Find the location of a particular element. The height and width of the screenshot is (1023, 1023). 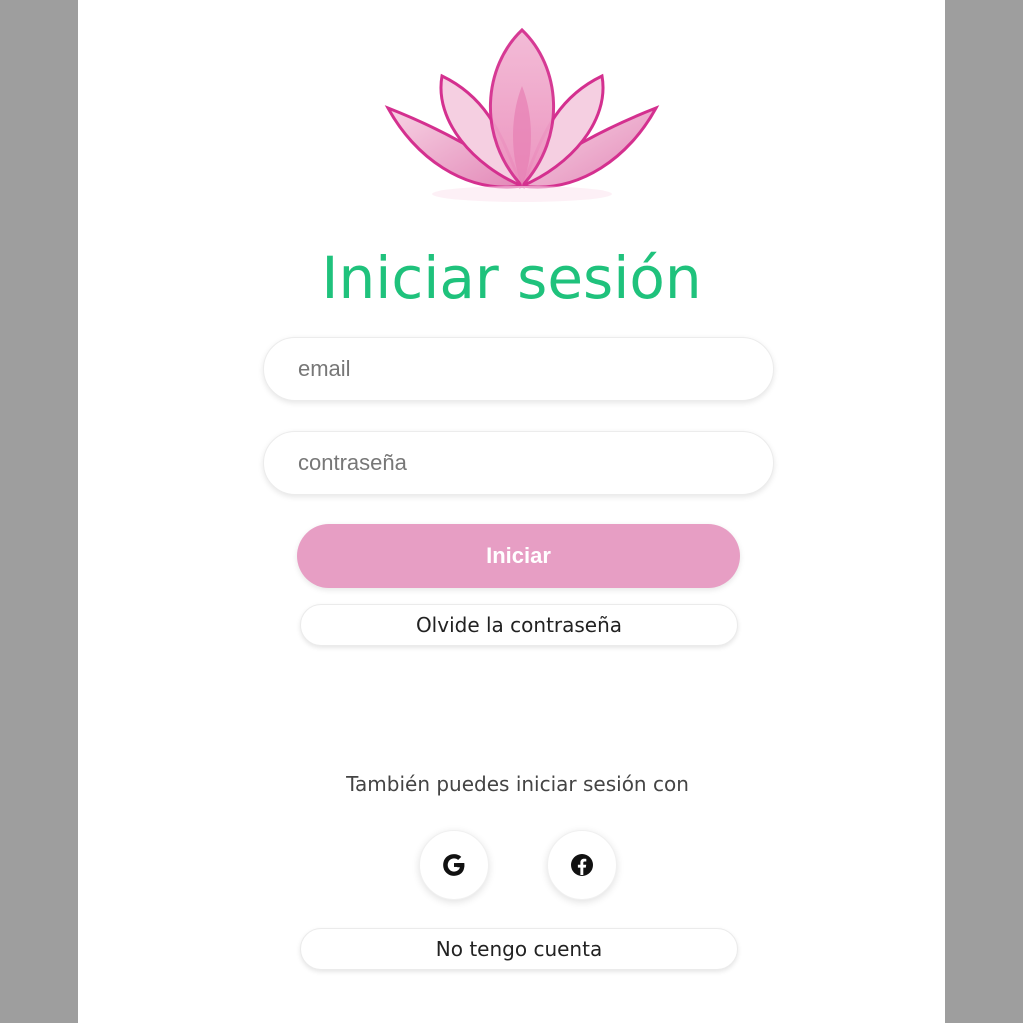

page-title: Iniciar sesión is located at coordinates (511, 278).